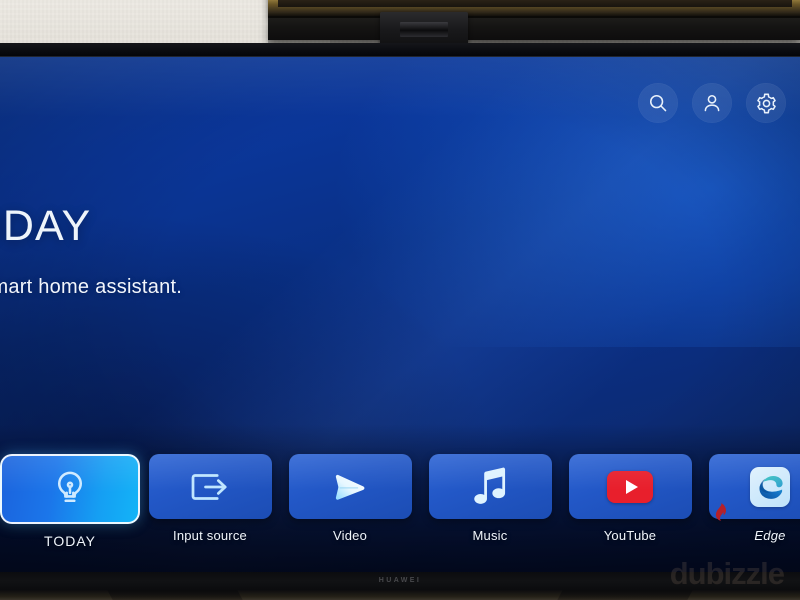 This screenshot has height=600, width=800. I want to click on search-icon, so click(658, 103).